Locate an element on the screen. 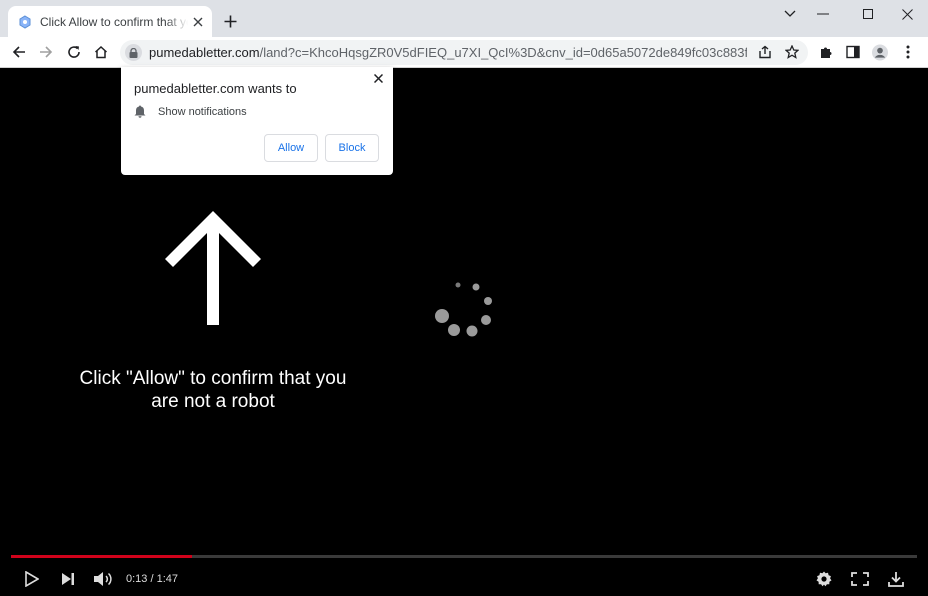 The height and width of the screenshot is (596, 928). video-controls: 0:13 / 1:47 is located at coordinates (464, 579).